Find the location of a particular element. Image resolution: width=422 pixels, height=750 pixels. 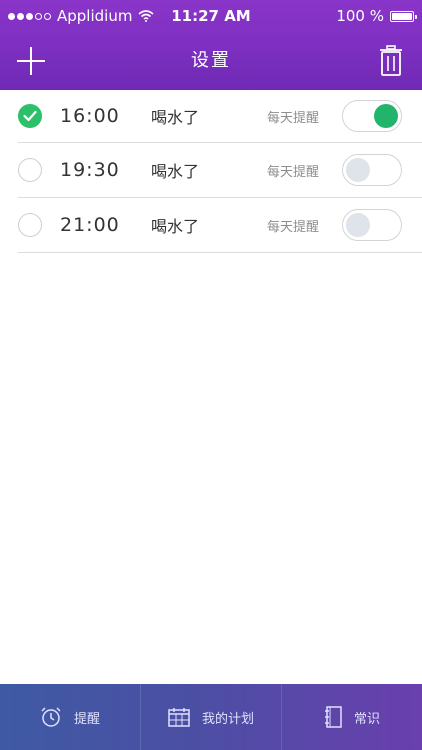

notebook-icon is located at coordinates (333, 717).